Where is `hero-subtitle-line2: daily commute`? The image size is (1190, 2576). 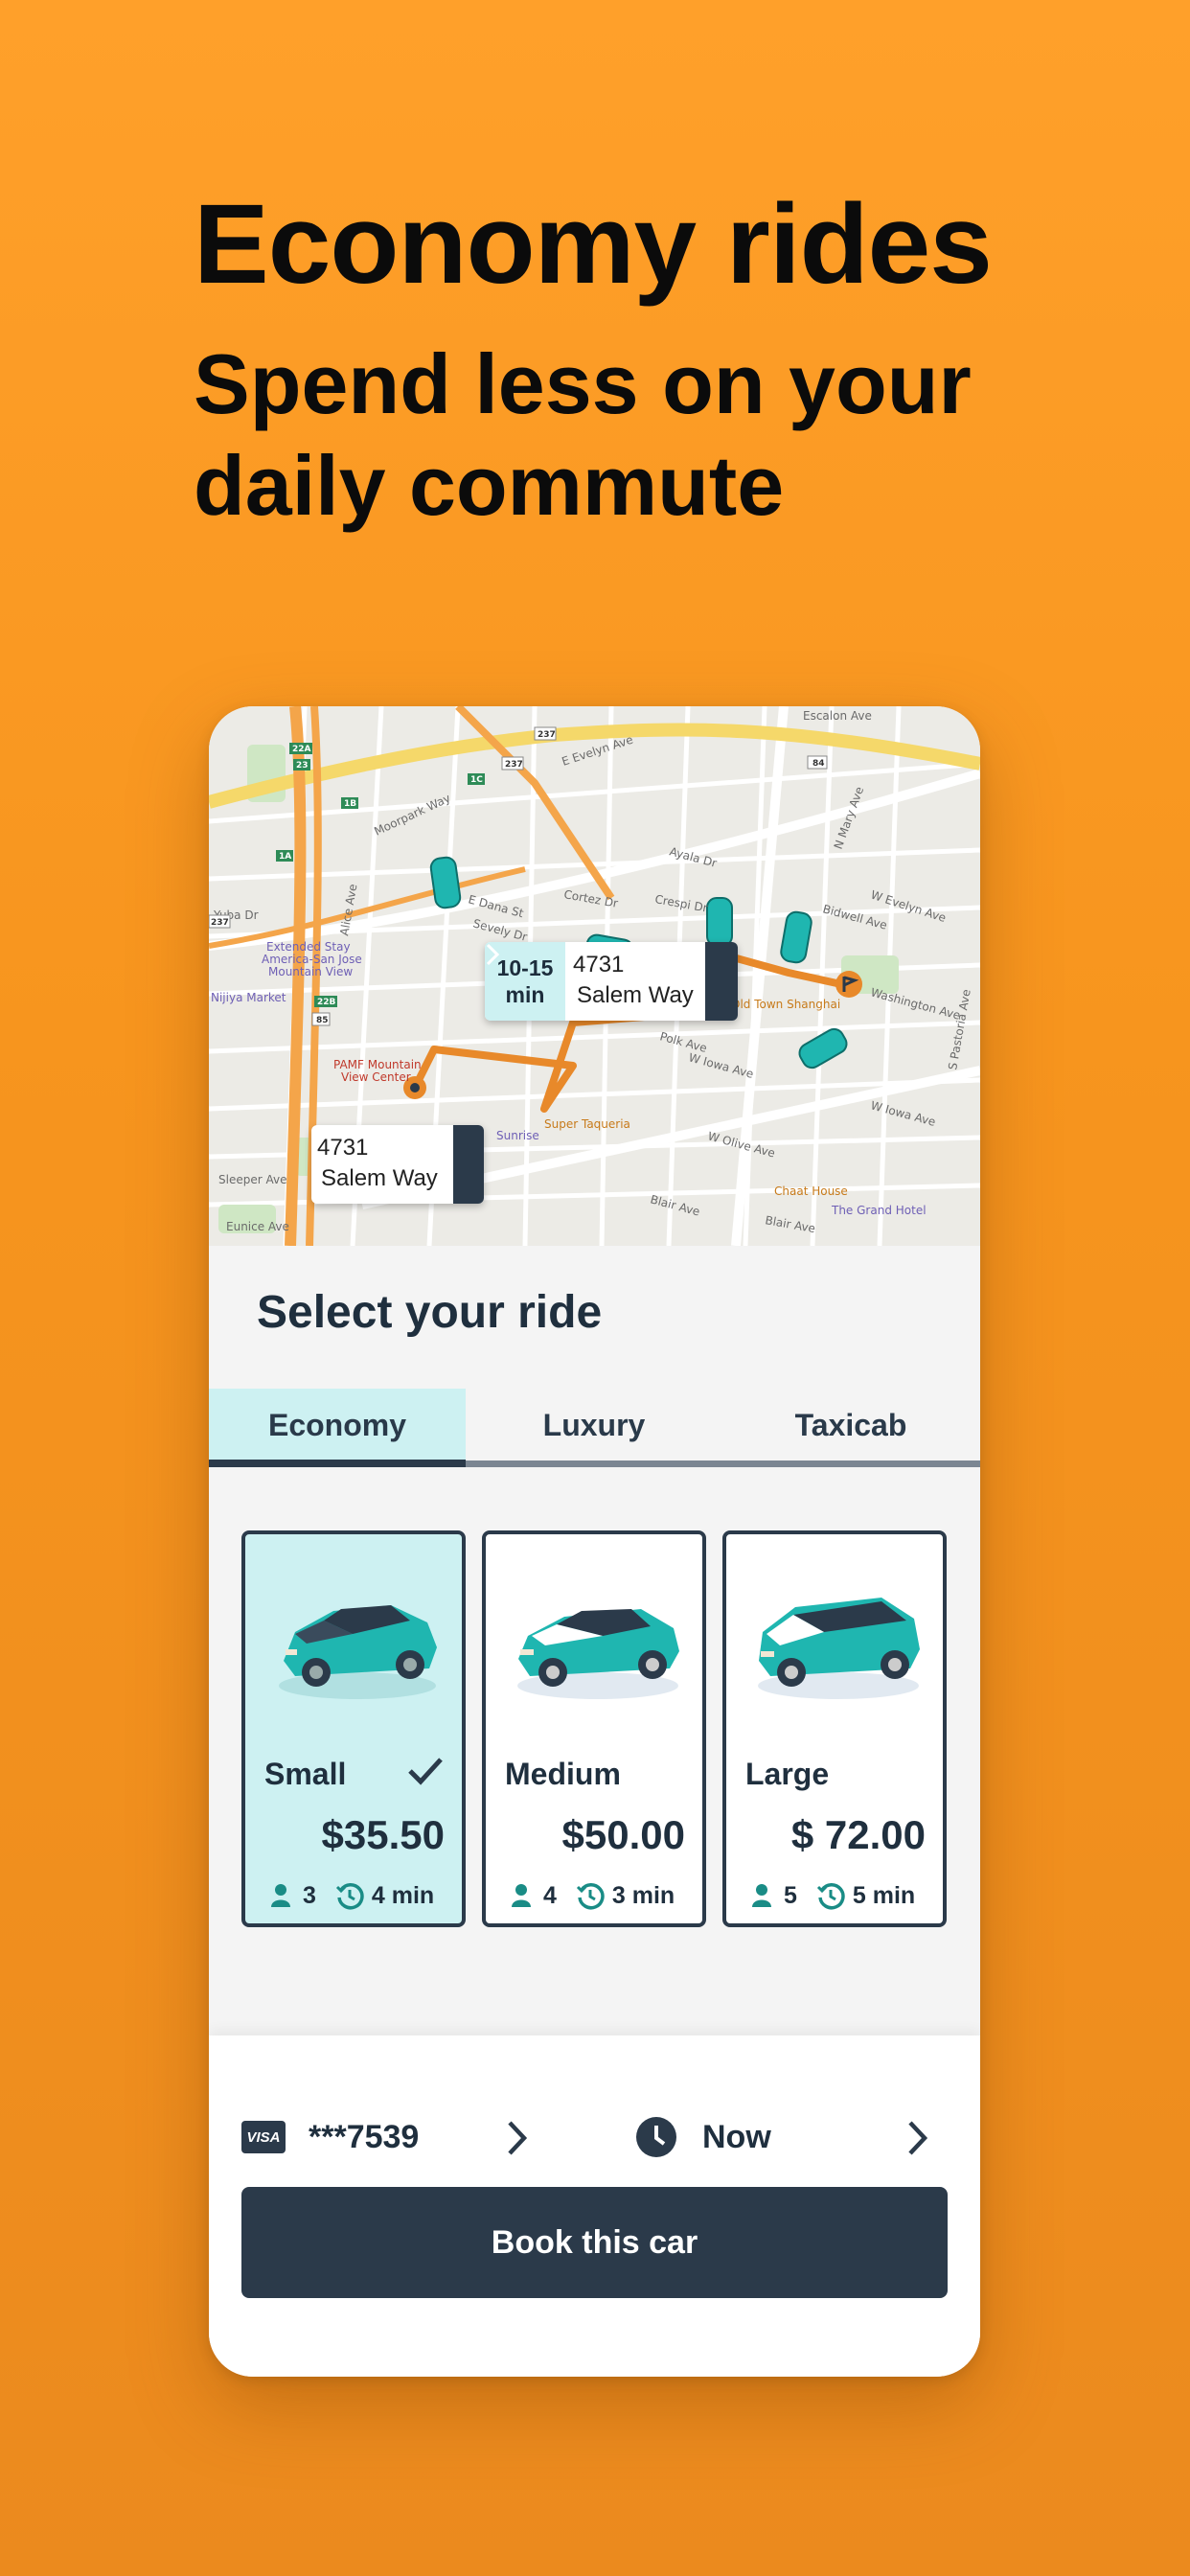
hero-subtitle-line2: daily commute is located at coordinates (490, 485).